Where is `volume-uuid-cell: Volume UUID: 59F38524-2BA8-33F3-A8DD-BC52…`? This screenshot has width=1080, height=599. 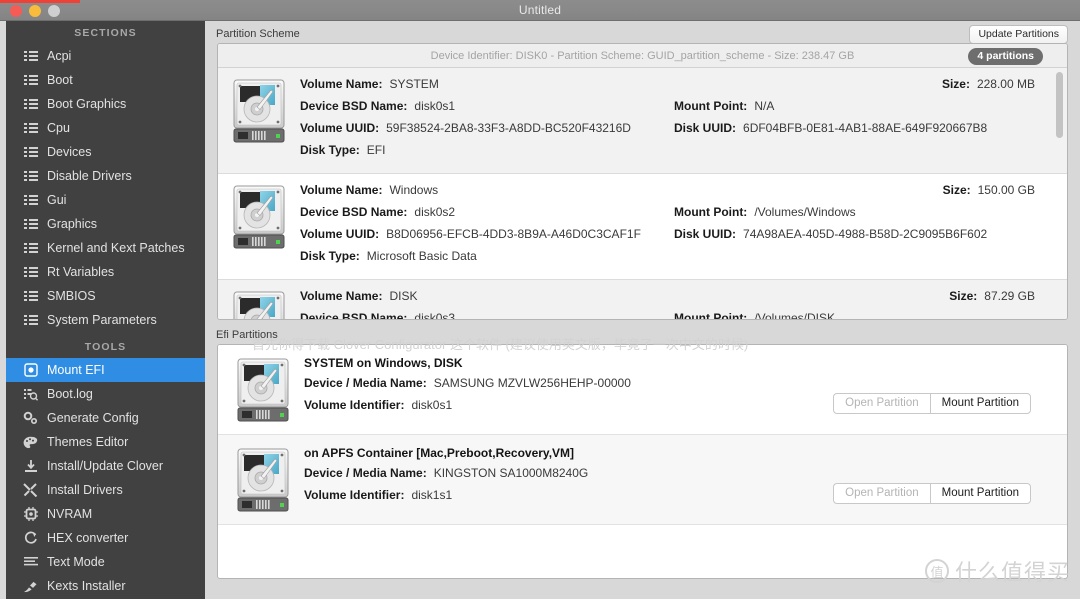 volume-uuid-cell: Volume UUID: 59F38524-2BA8-33F3-A8DD-BC52… is located at coordinates (487, 128).